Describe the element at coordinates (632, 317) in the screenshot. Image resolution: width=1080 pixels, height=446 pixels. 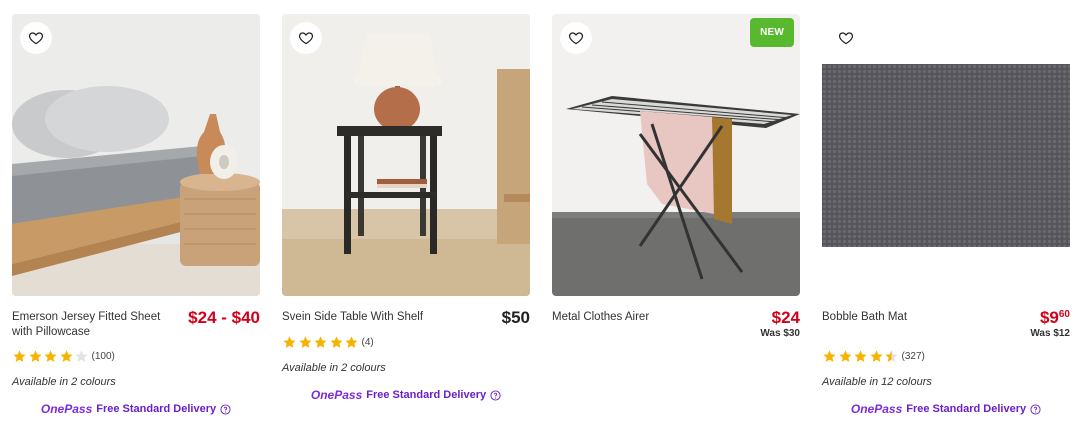
I see `product-title: Metal Clothes Airer` at that location.